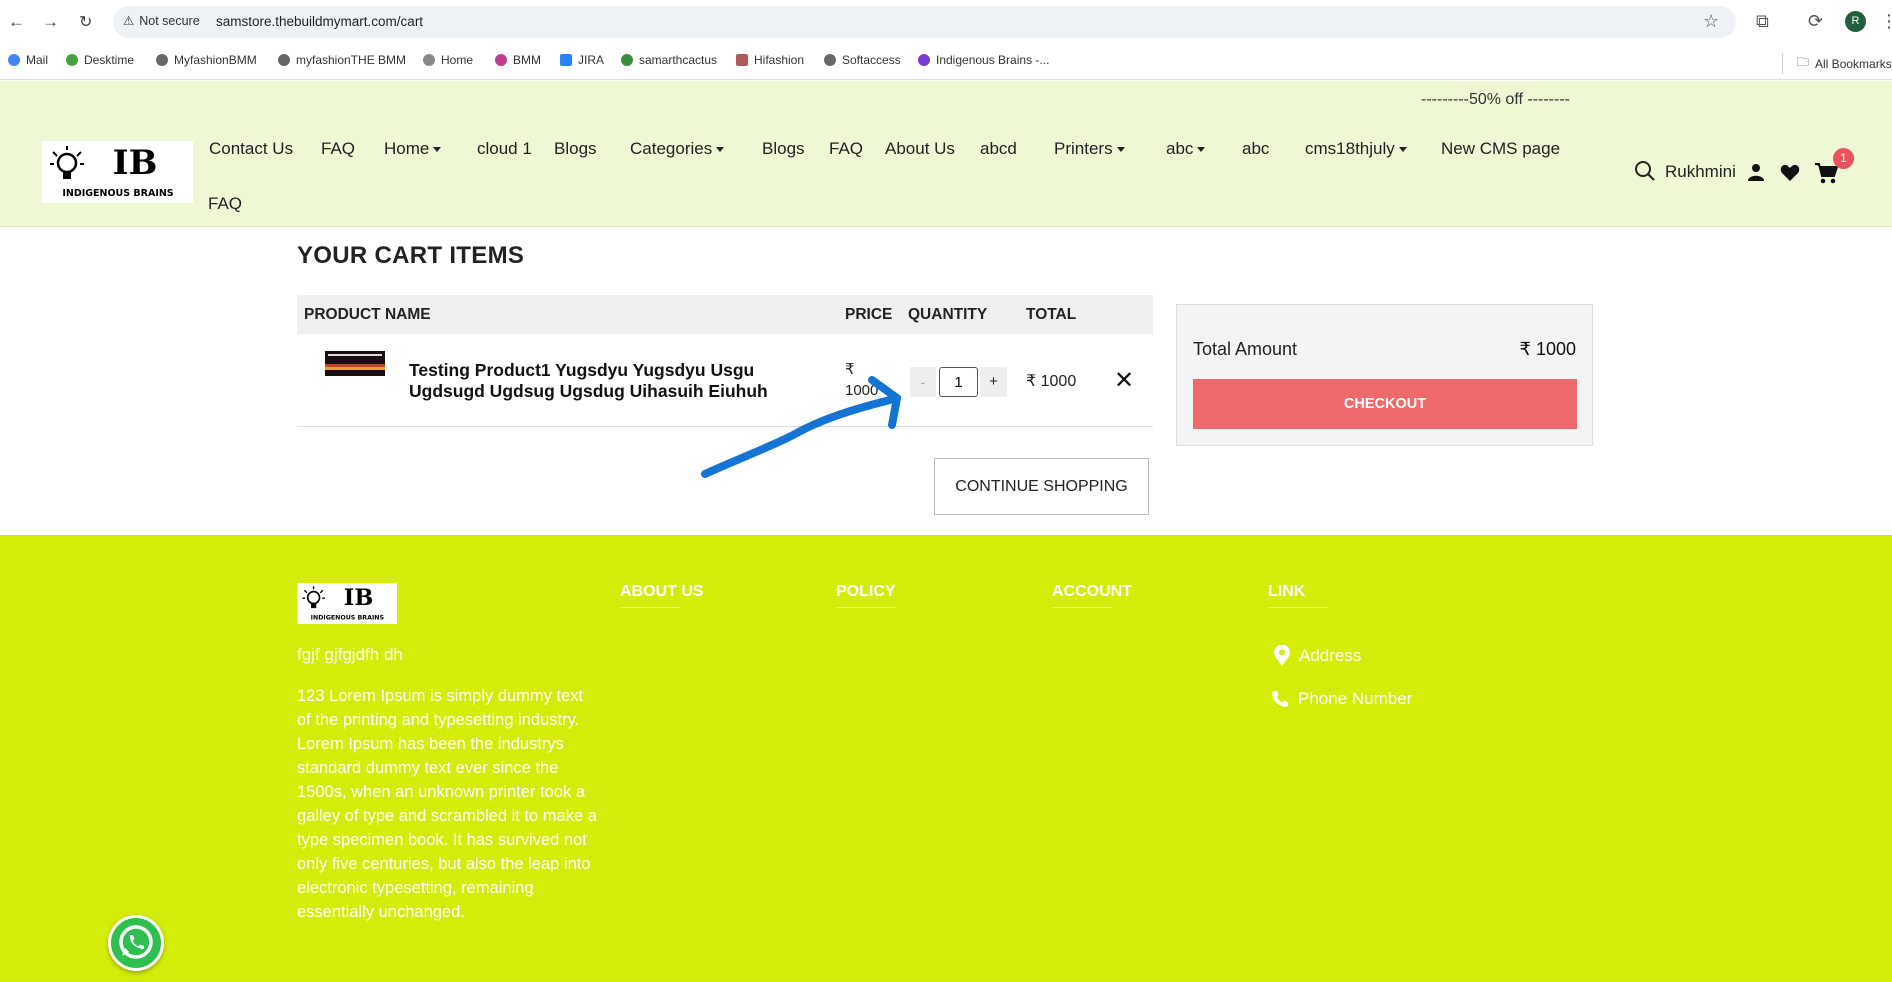 The height and width of the screenshot is (982, 1892). What do you see at coordinates (413, 149) in the screenshot?
I see `nav-home: Home` at bounding box center [413, 149].